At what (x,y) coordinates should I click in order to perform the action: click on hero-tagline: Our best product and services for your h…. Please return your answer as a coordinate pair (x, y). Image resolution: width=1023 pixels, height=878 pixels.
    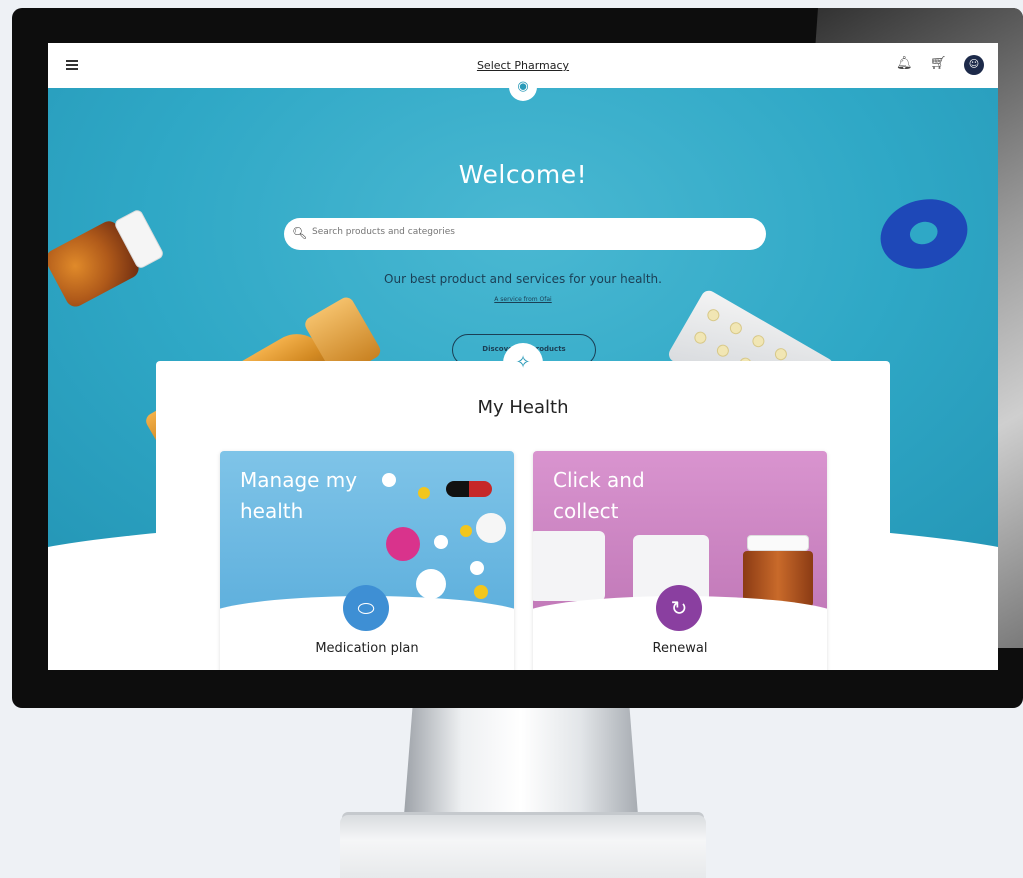
    Looking at the image, I should click on (523, 279).